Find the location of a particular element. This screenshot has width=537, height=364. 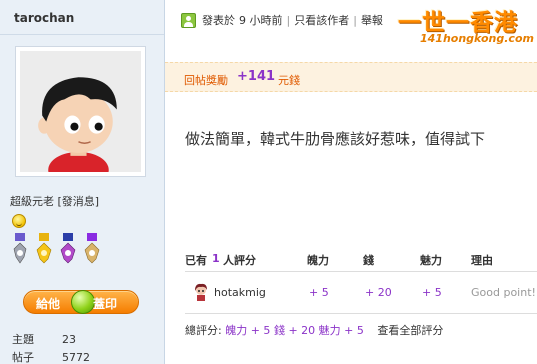

rate-reason: Good point! is located at coordinates (503, 292).